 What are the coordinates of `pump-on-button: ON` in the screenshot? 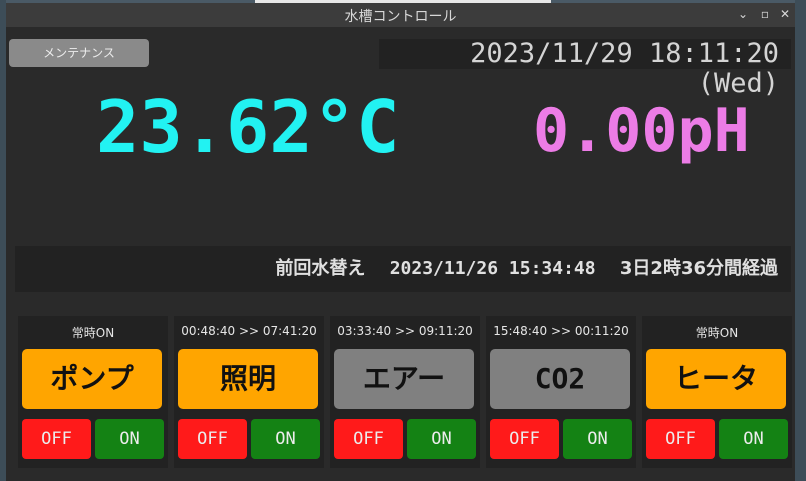 It's located at (129, 439).